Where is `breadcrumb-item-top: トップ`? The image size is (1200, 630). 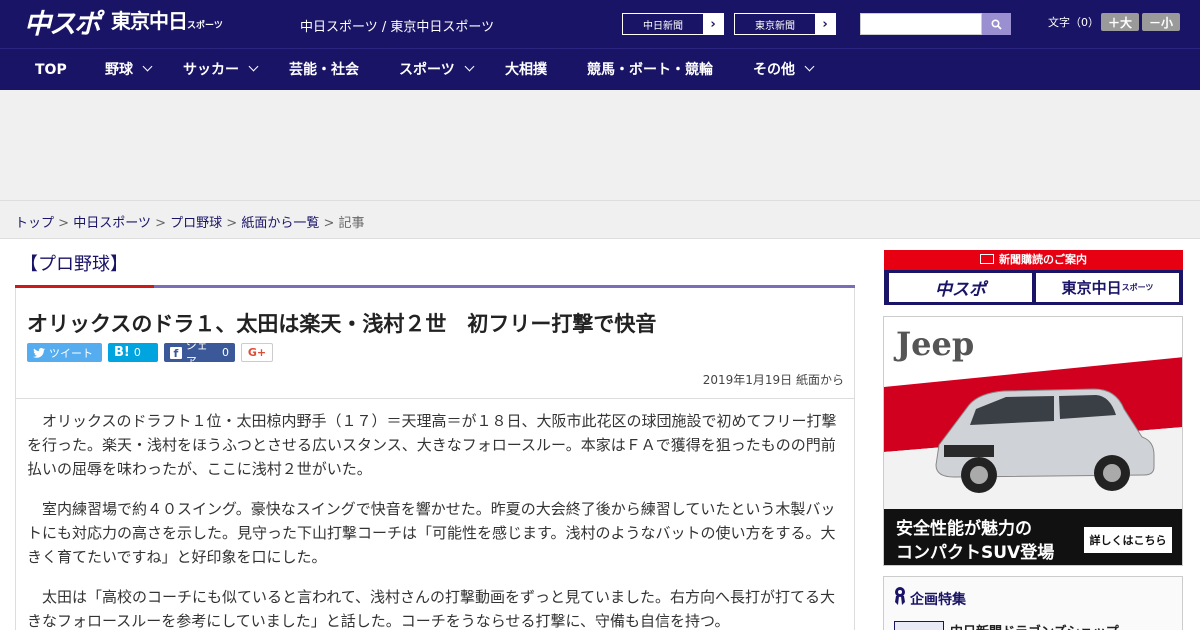 breadcrumb-item-top: トップ is located at coordinates (34, 223).